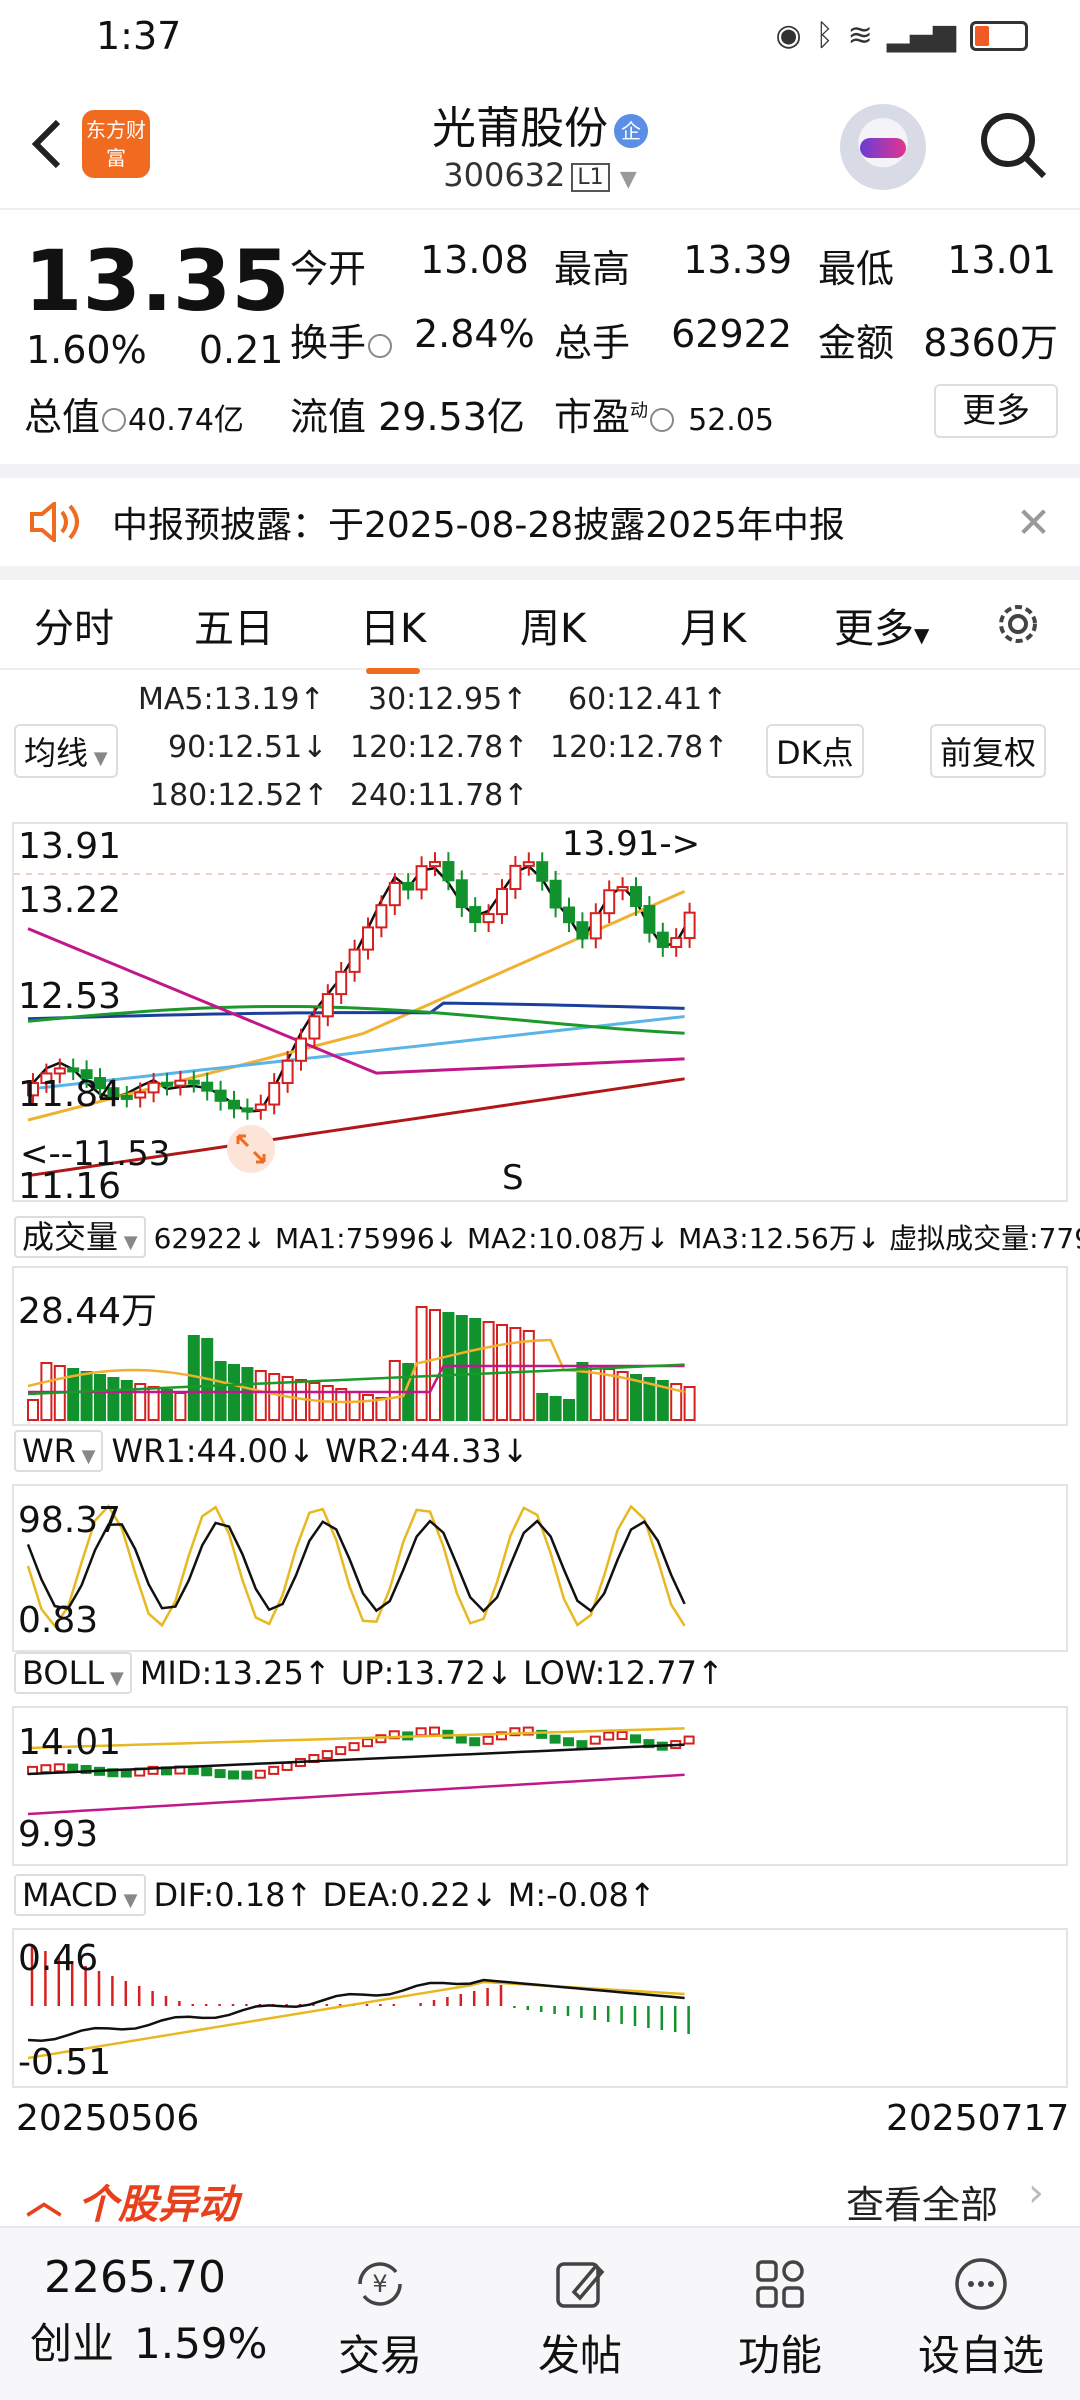 The width and height of the screenshot is (1080, 2400). What do you see at coordinates (328, 269) in the screenshot?
I see `open-label: 今开` at bounding box center [328, 269].